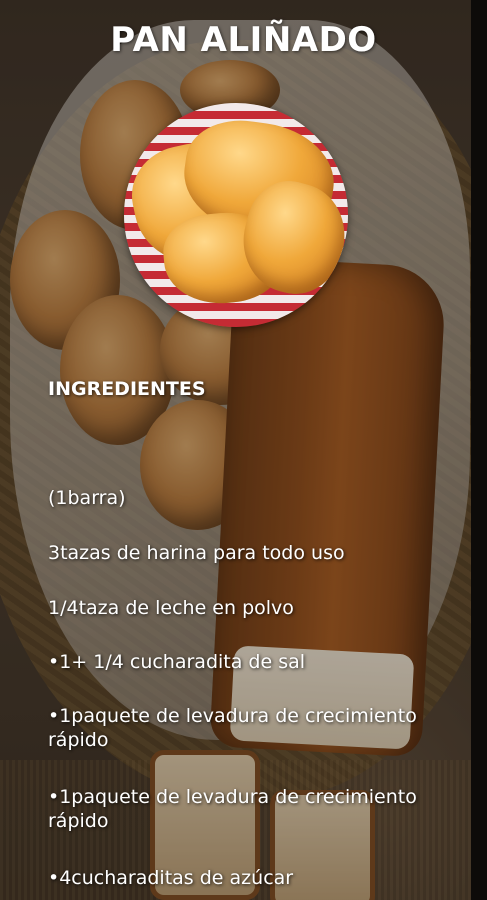  Describe the element at coordinates (196, 553) in the screenshot. I see `ingredient-line: 3tazas de harina para todo uso` at that location.